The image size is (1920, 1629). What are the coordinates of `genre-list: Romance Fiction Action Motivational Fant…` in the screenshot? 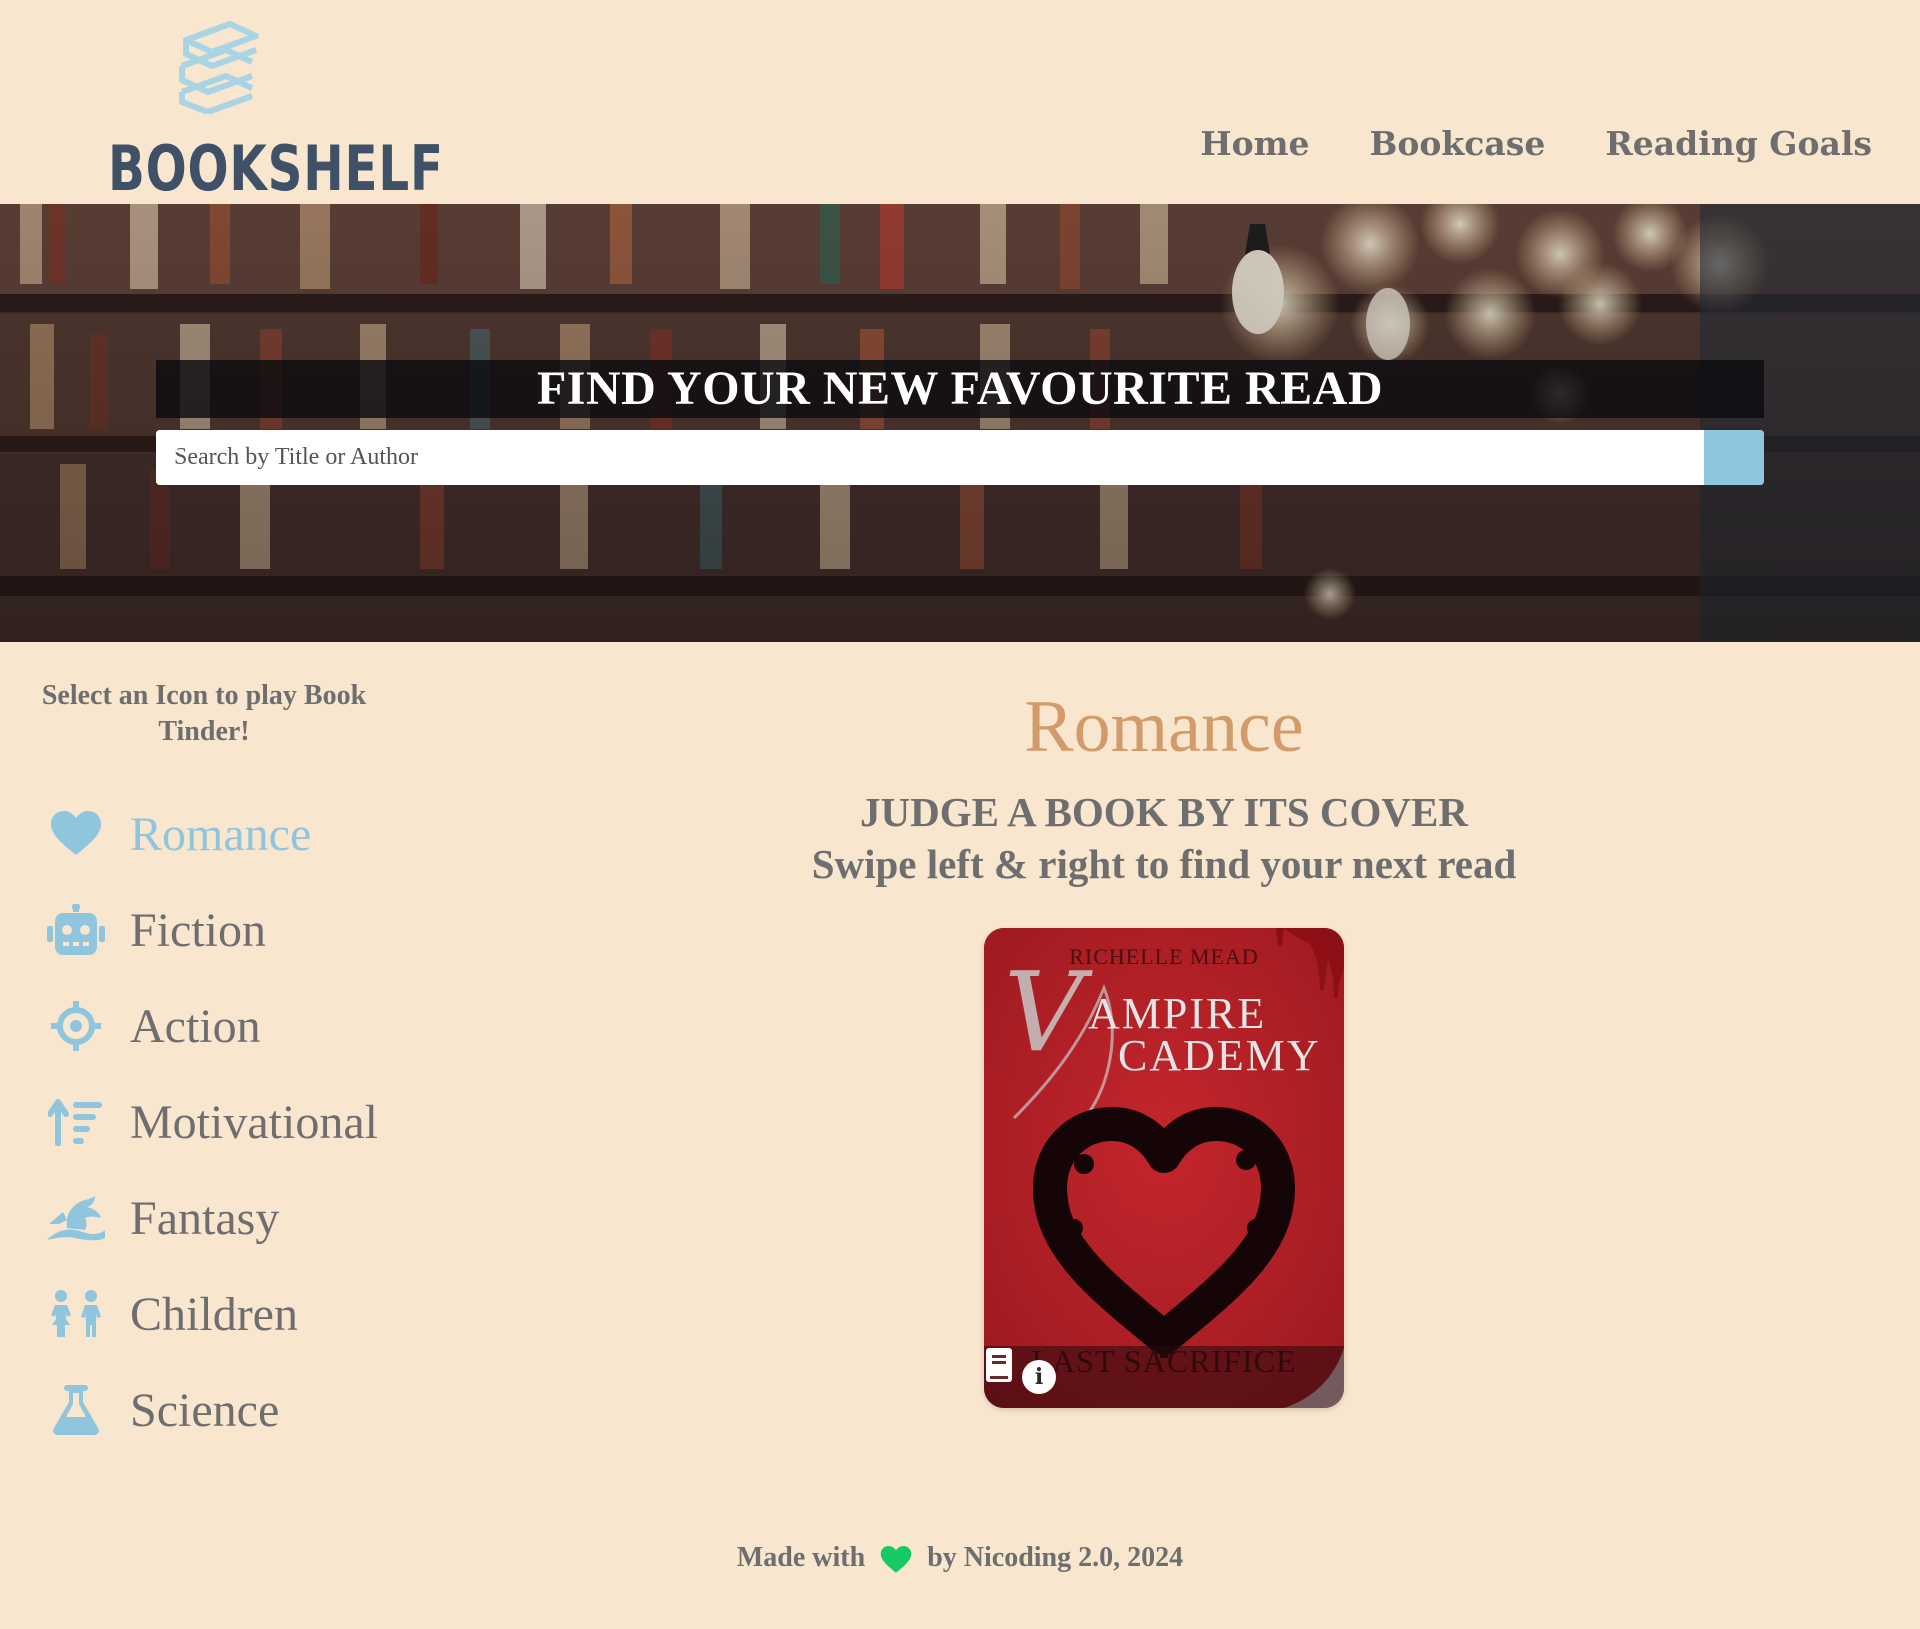 It's located at (211, 1122).